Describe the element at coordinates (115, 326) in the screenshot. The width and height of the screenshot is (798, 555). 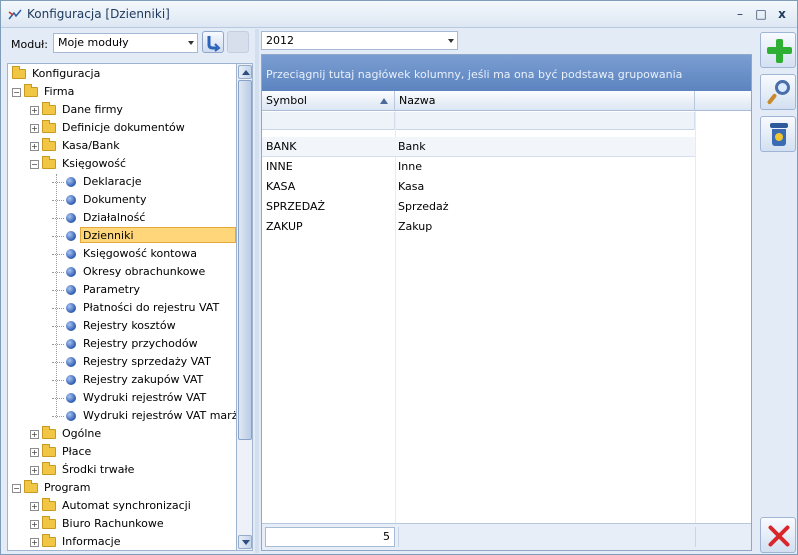
I see `tree-leaf: Rejestry kosztów` at that location.